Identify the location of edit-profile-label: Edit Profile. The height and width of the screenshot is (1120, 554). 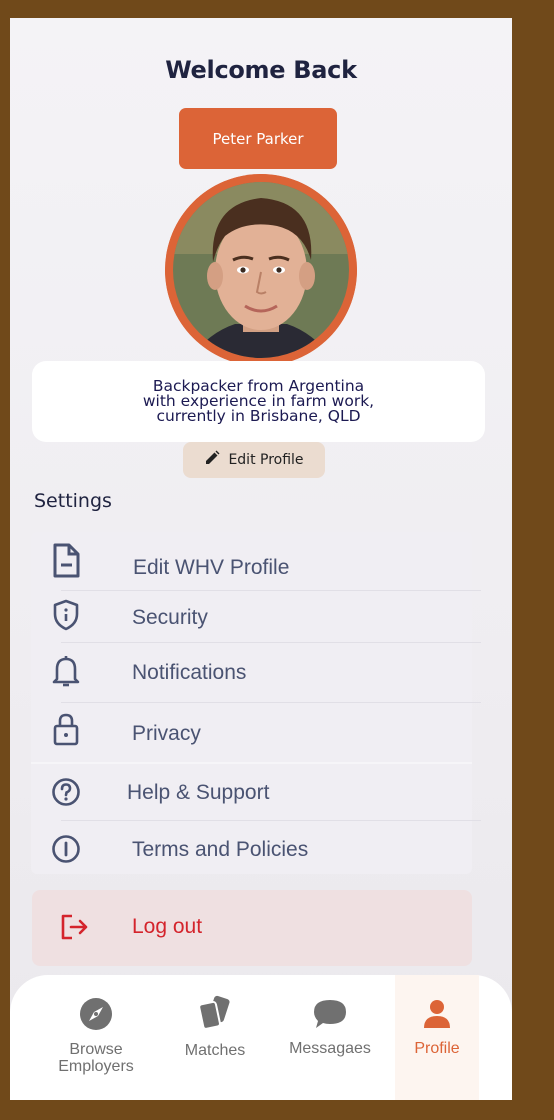
(266, 460).